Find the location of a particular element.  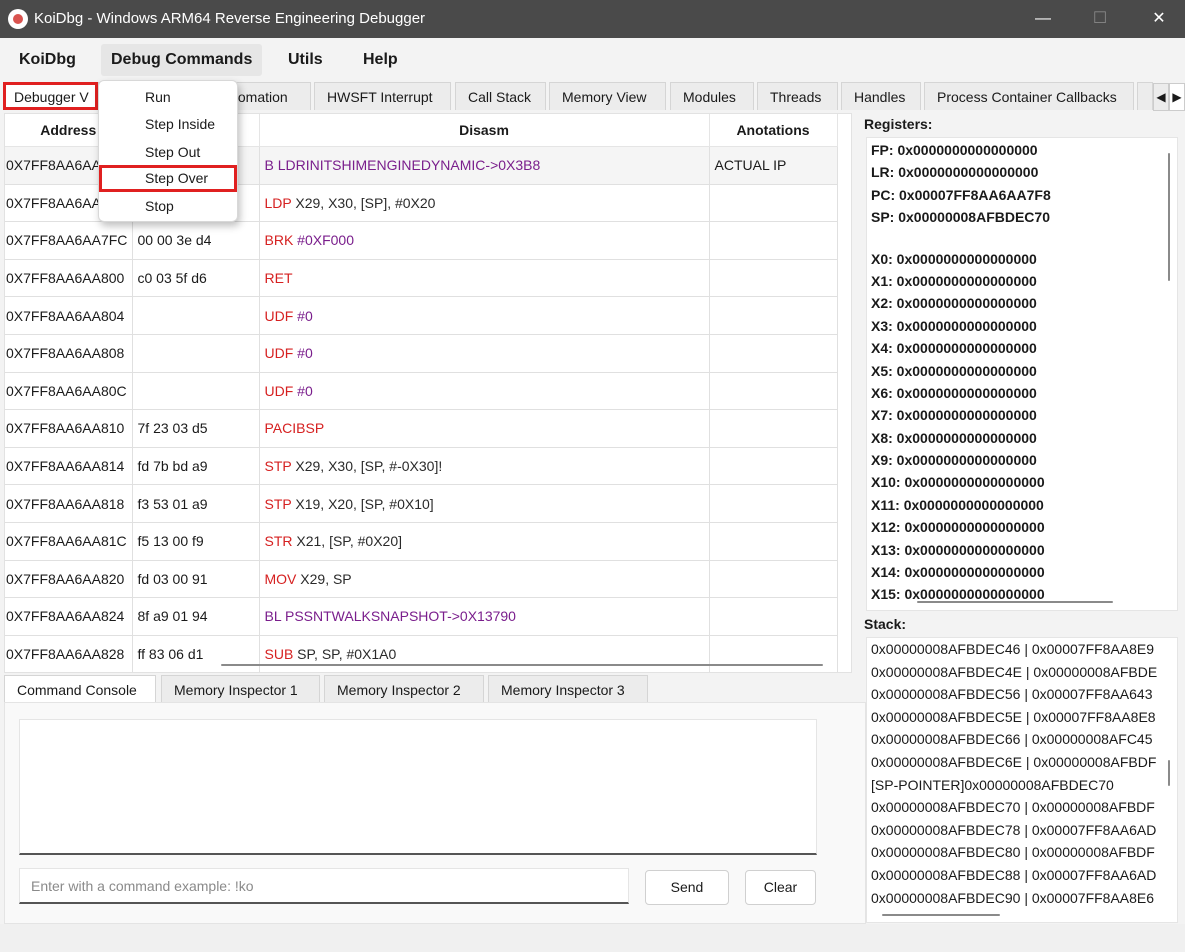

column-header-annotations: Anotations is located at coordinates (773, 130).